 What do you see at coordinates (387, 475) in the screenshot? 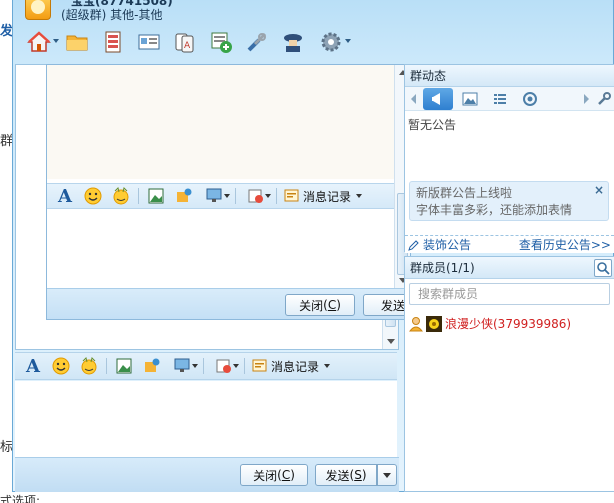
I see `send-options-dropdown` at bounding box center [387, 475].